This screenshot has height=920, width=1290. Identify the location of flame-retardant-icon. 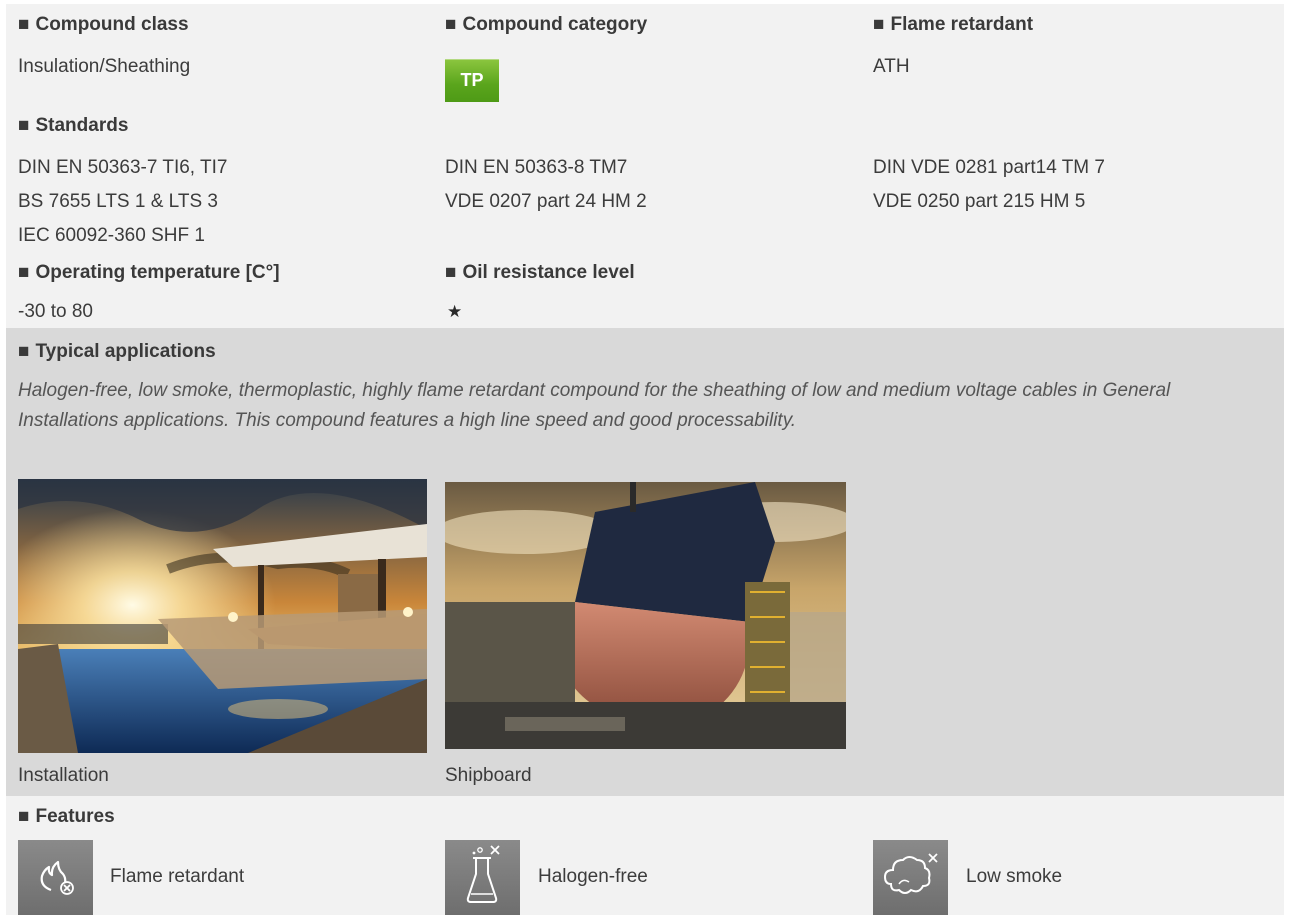
(55, 877).